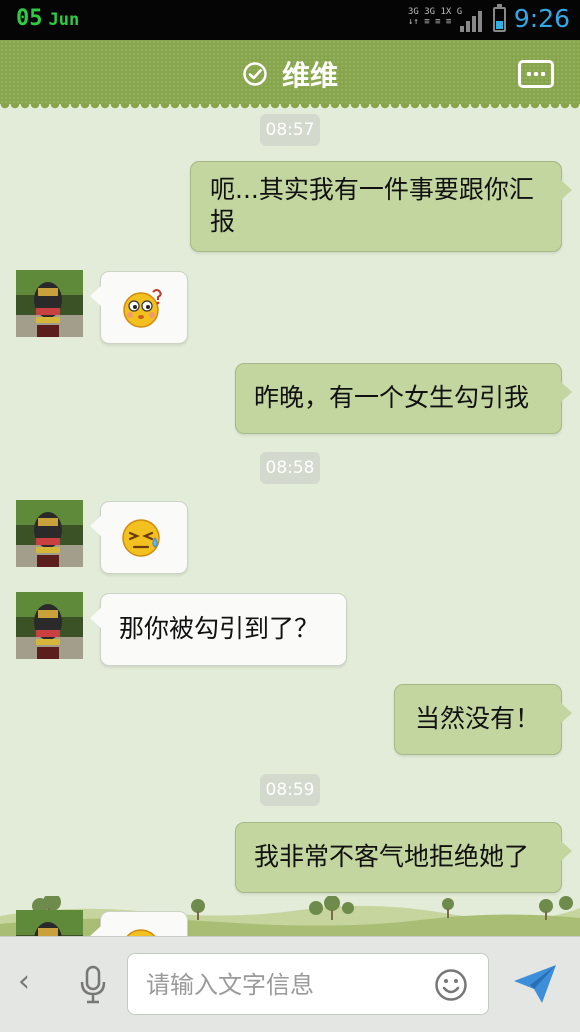  What do you see at coordinates (392, 397) in the screenshot?
I see `message-text: 昨晚，有一个女生勾引我` at bounding box center [392, 397].